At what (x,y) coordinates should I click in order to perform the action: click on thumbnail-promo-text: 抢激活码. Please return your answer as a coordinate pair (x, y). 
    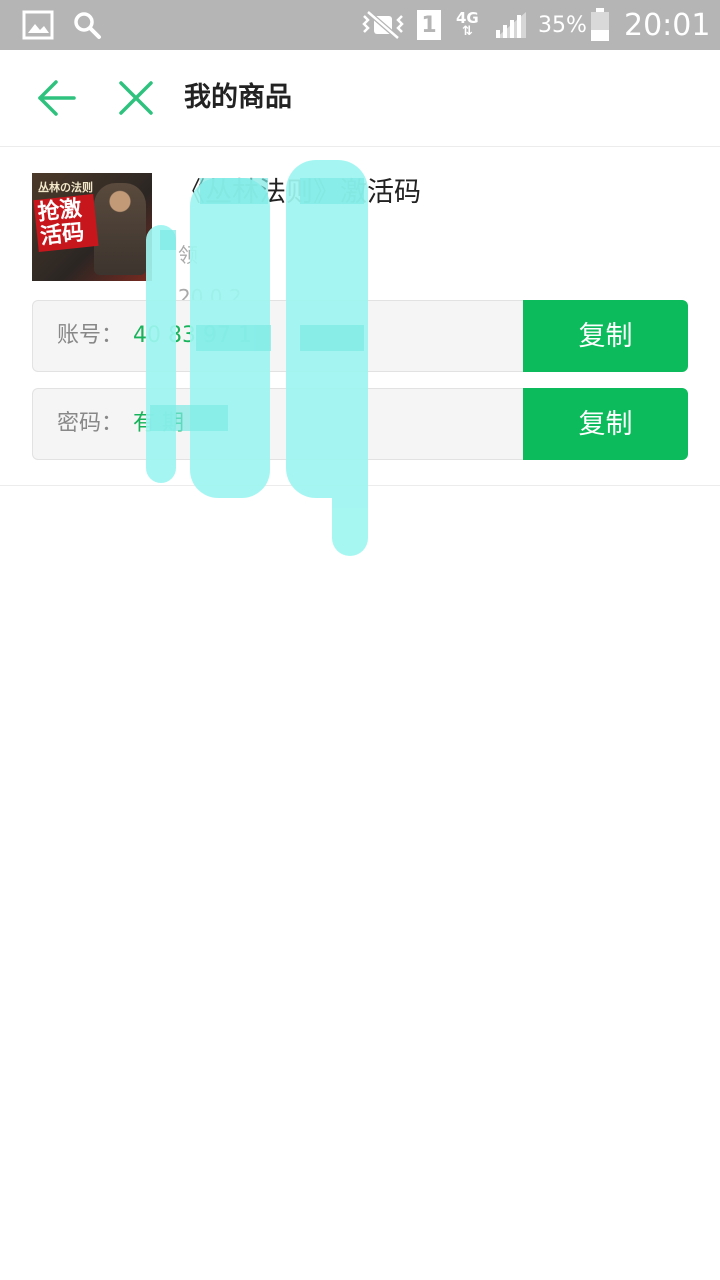
    Looking at the image, I should click on (66, 223).